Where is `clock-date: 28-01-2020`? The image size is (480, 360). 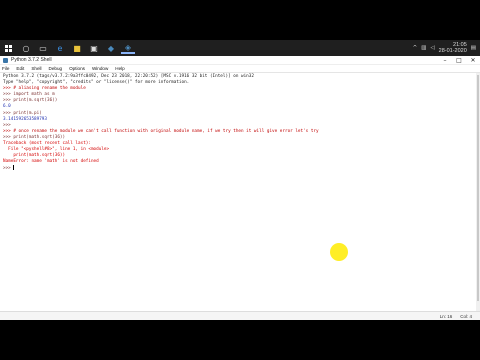 clock-date: 28-01-2020 is located at coordinates (452, 51).